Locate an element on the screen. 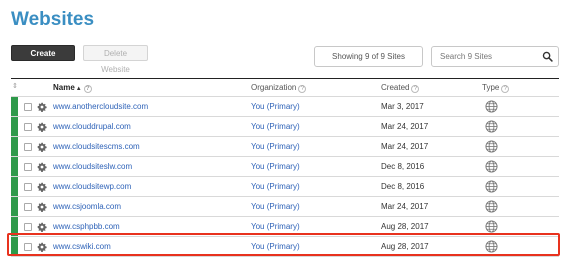 The height and width of the screenshot is (276, 570). search-input: Search 9 Sites is located at coordinates (495, 56).